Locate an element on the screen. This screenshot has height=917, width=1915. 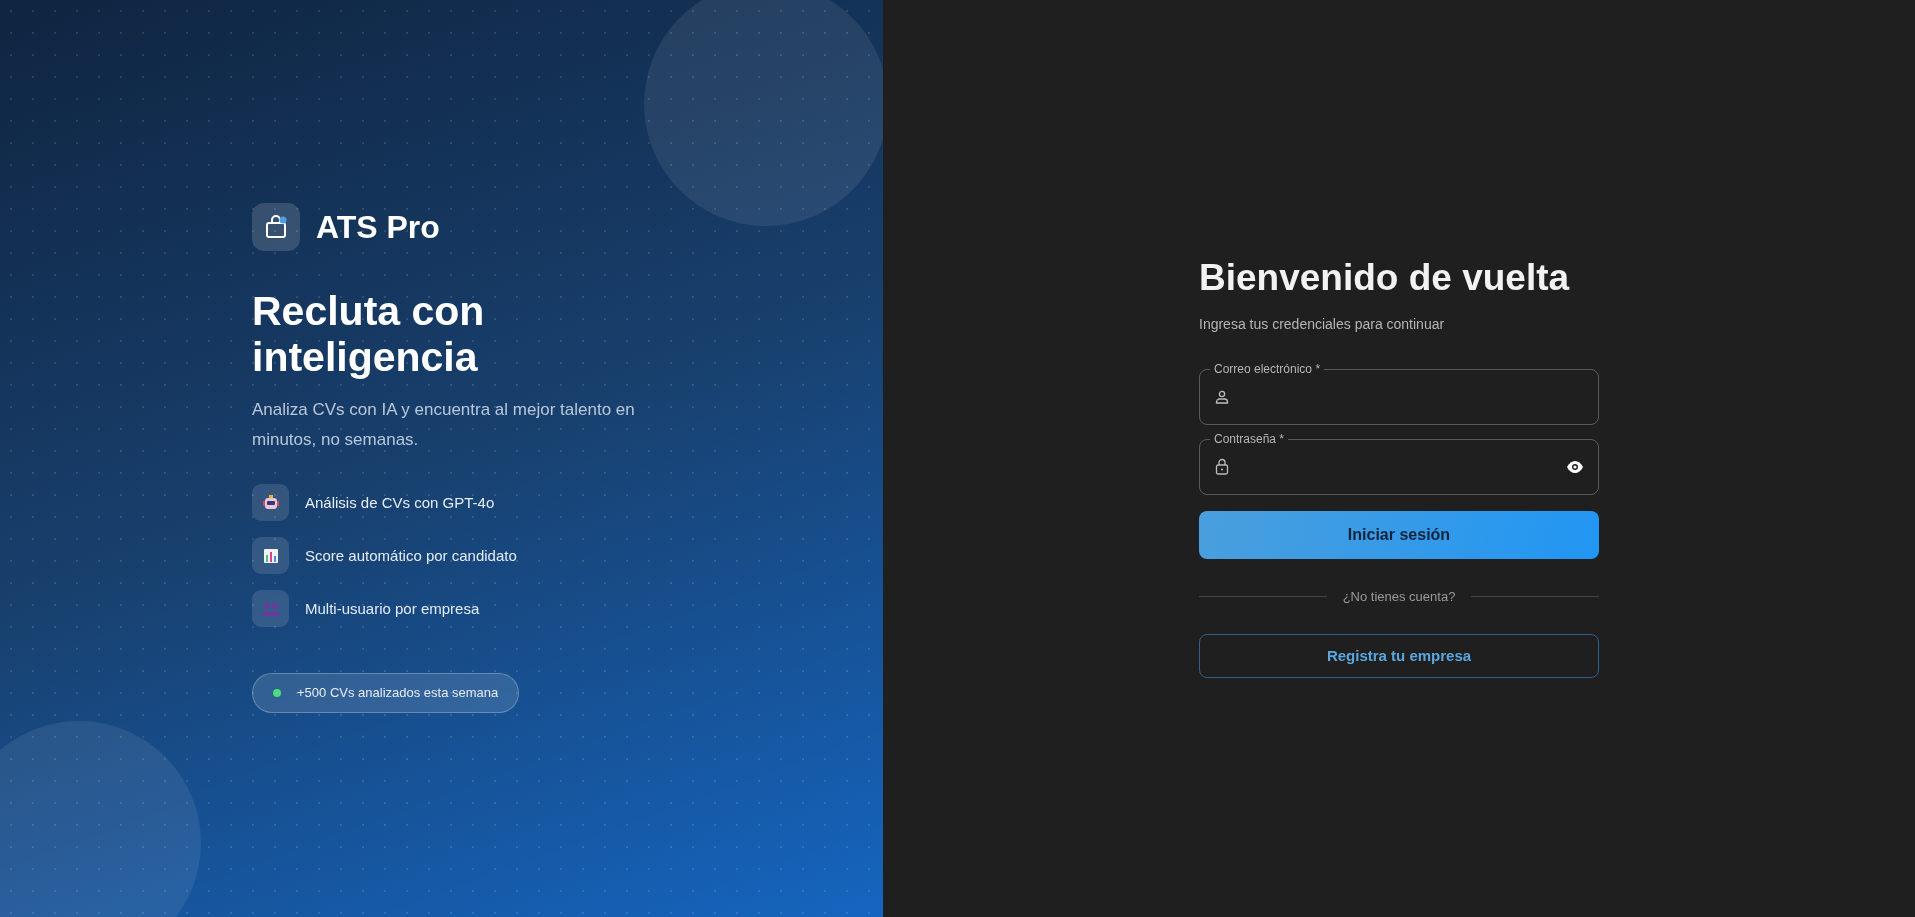
hero-subtitle: Analiza CVs con IA y encuentra al mejor talento en minutos, no semanas. is located at coordinates (444, 424).